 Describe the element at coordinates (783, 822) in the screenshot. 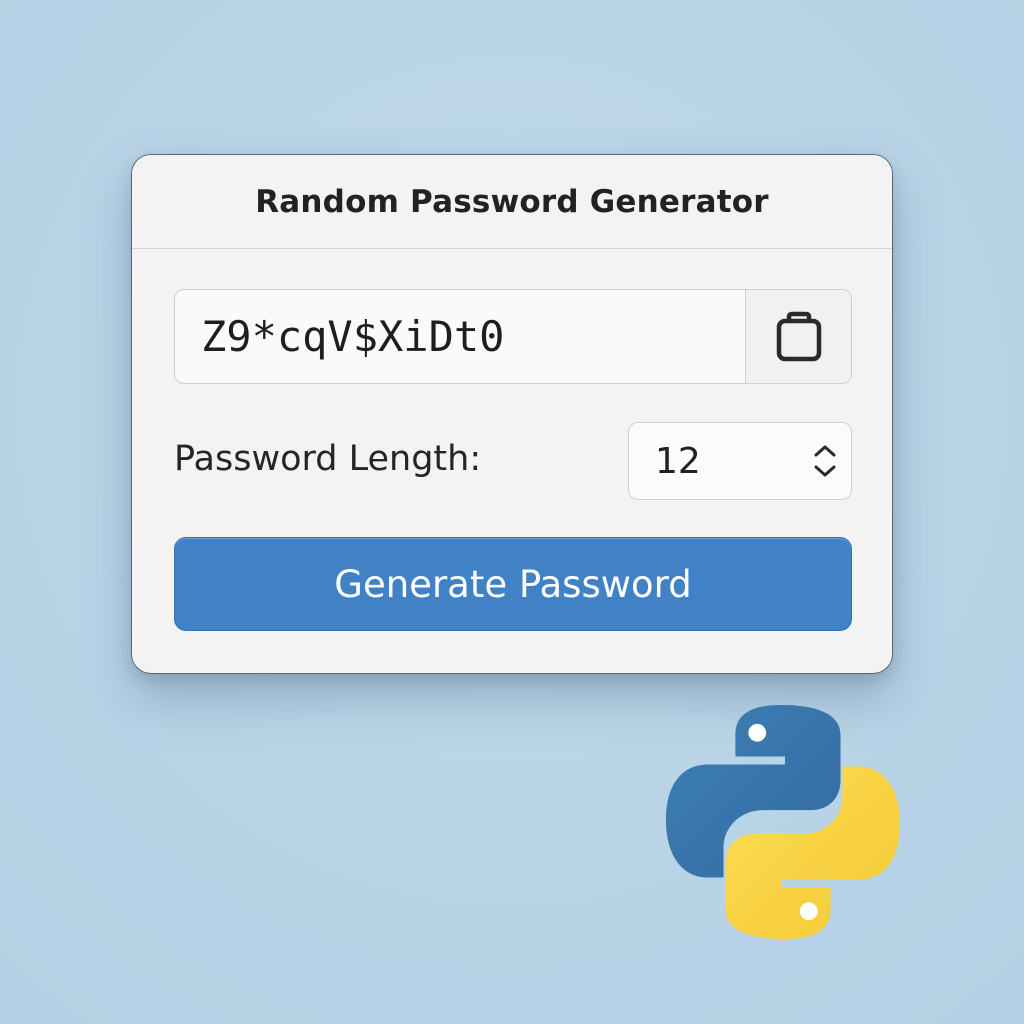

I see `python-logo` at that location.